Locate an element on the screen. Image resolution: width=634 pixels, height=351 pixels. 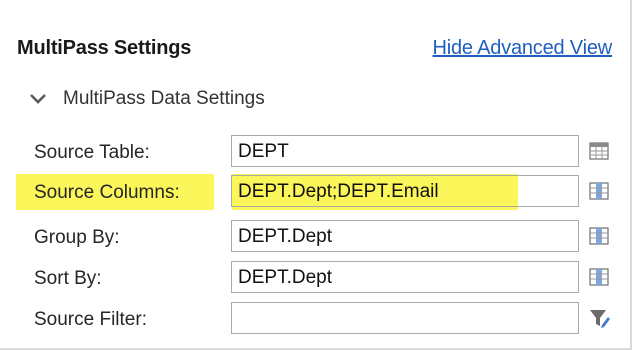
group-by-label: Group By: is located at coordinates (77, 237).